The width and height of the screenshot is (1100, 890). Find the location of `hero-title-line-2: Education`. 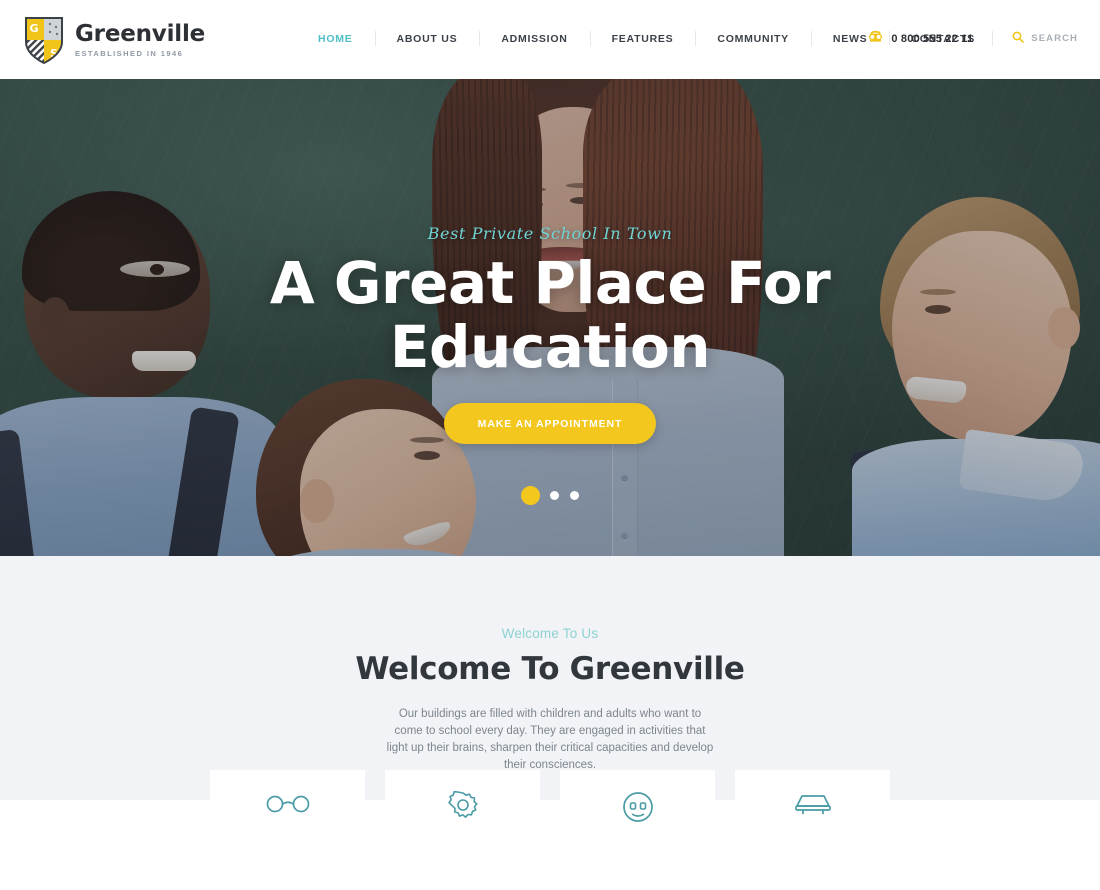

hero-title-line-2: Education is located at coordinates (550, 347).